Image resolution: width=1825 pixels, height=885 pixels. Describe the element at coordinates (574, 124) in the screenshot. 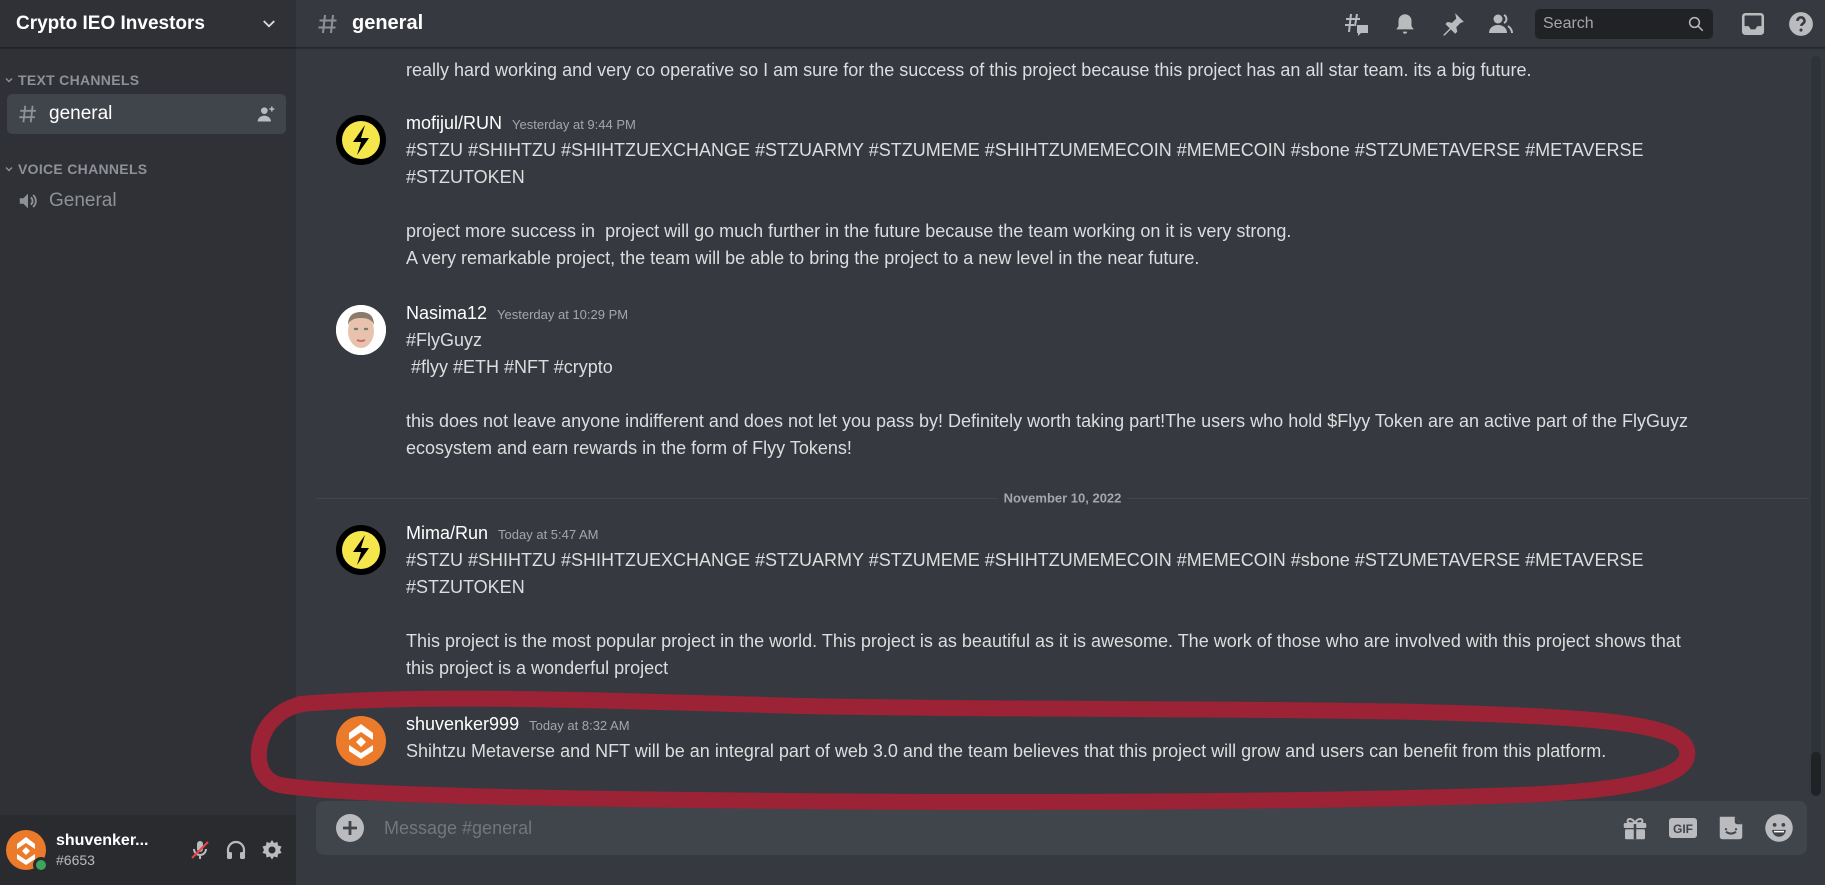

I see `message-timestamp: Yesterday at 9:44 PM` at that location.